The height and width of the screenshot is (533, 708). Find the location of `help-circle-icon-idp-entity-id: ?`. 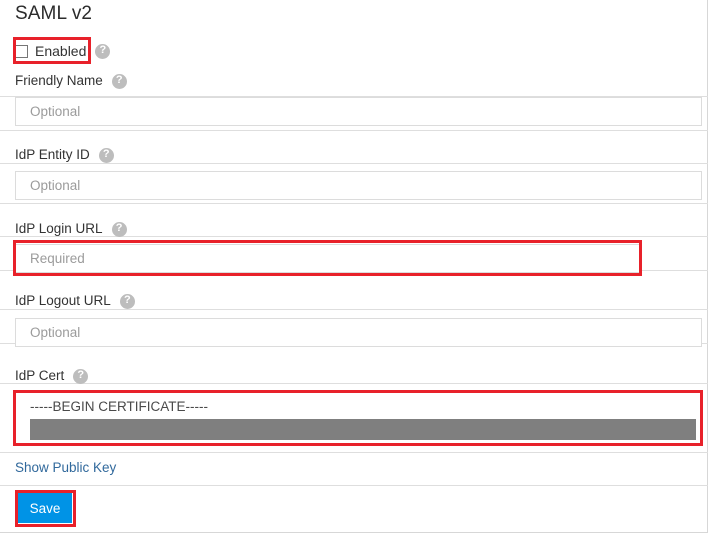

help-circle-icon-idp-entity-id: ? is located at coordinates (106, 155).